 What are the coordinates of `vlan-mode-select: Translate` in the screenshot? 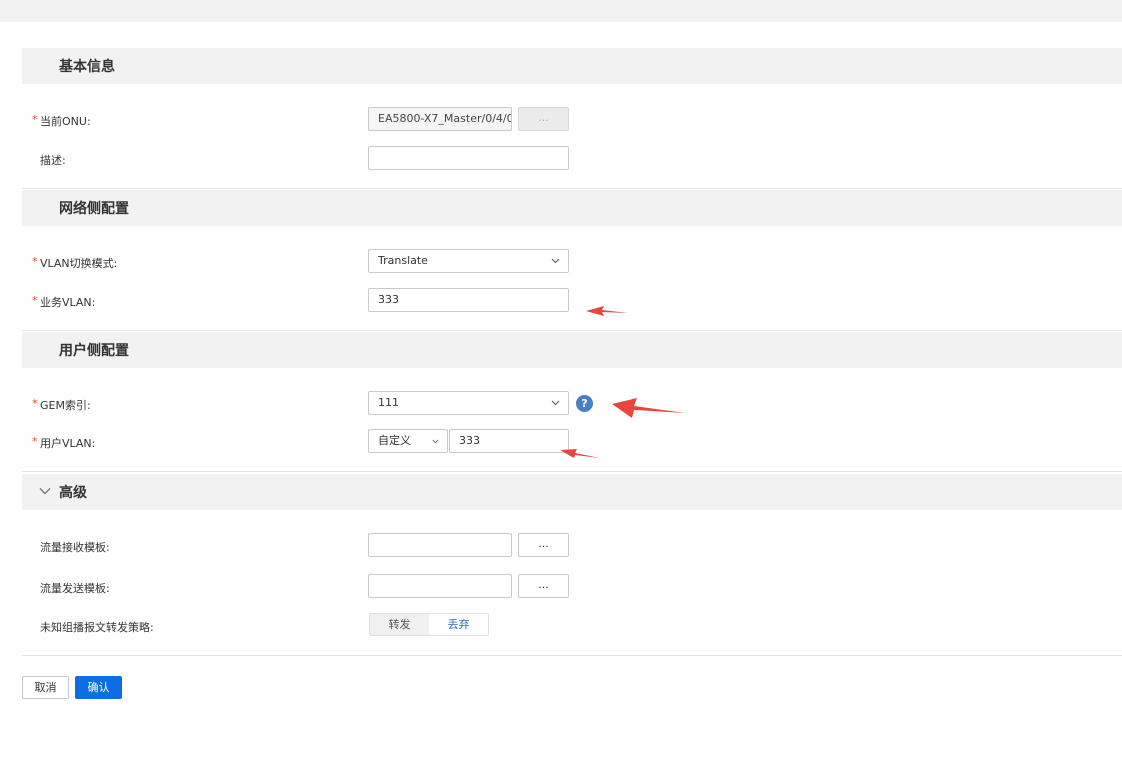 It's located at (468, 261).